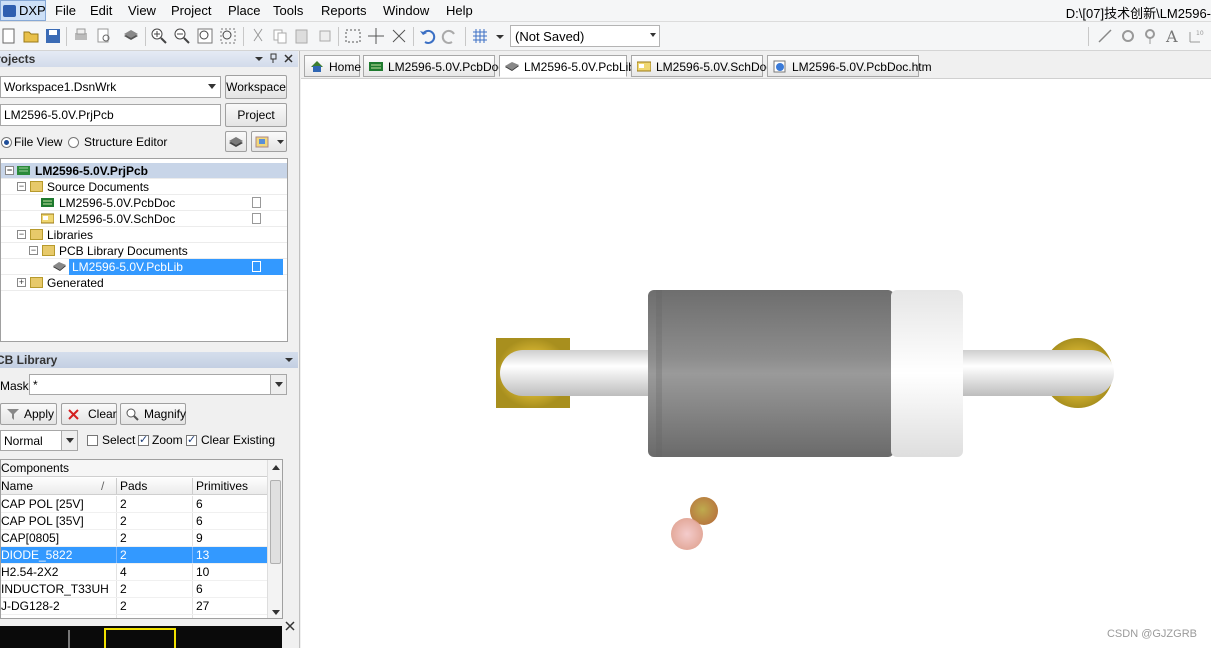 This screenshot has height=648, width=1211. What do you see at coordinates (134, 504) in the screenshot?
I see `table-row: CAP POL [25V] 2 6` at bounding box center [134, 504].